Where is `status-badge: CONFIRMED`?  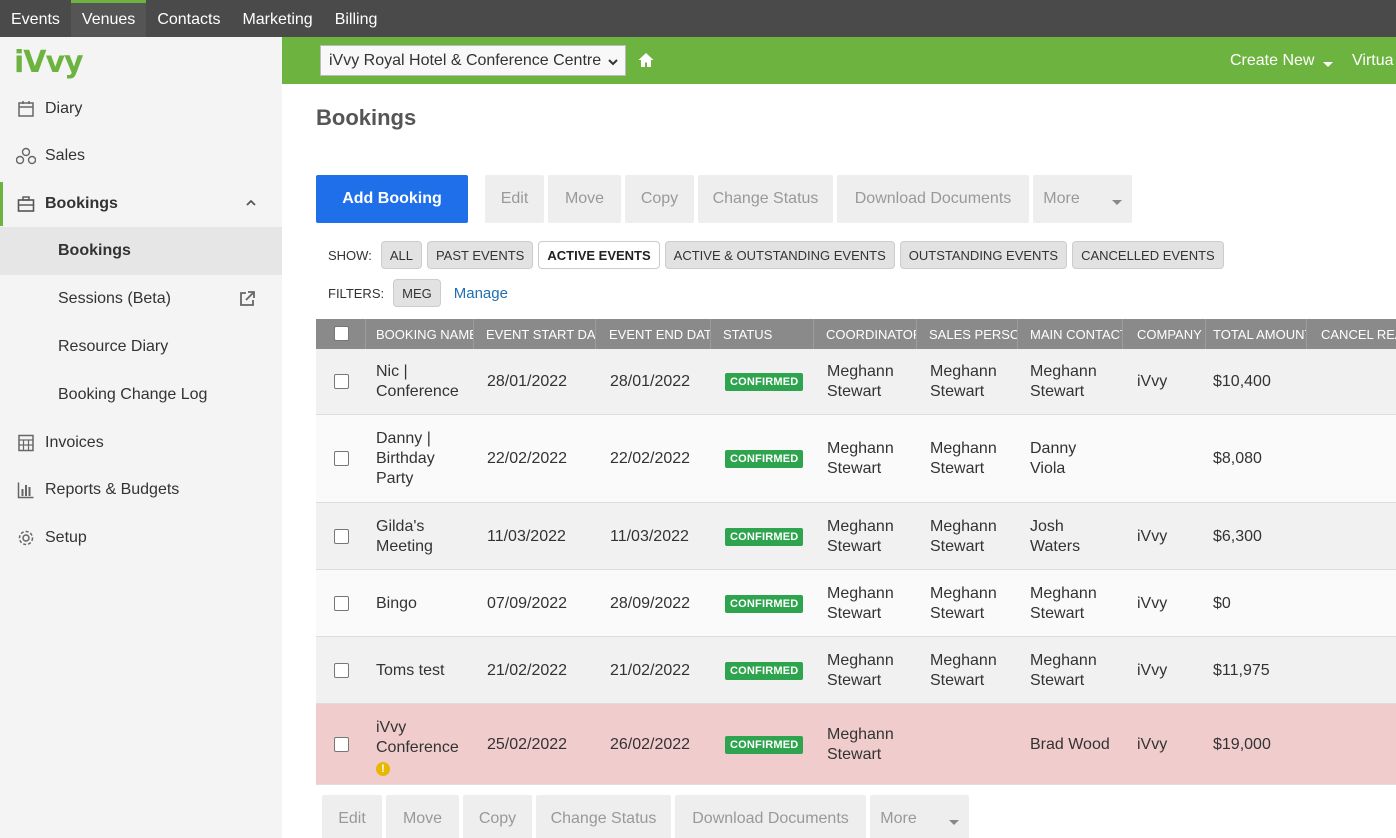 status-badge: CONFIRMED is located at coordinates (764, 537).